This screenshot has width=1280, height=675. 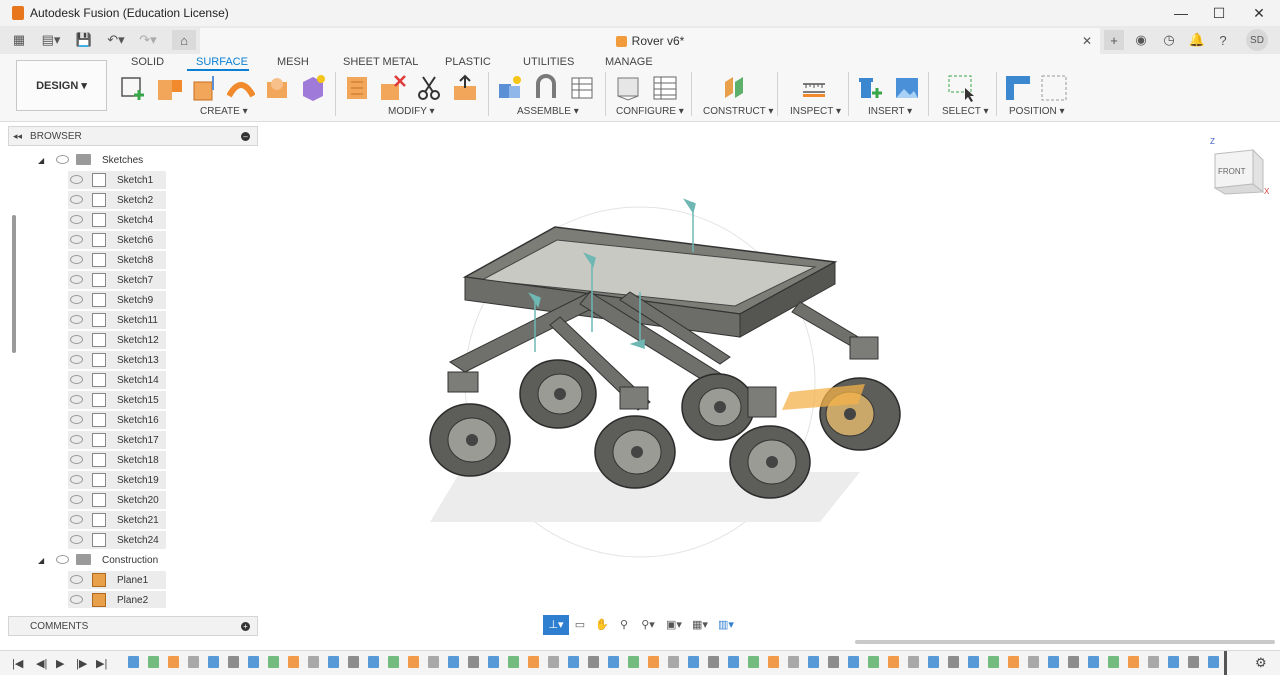 What do you see at coordinates (429, 88) in the screenshot?
I see `trim-scissors-icon` at bounding box center [429, 88].